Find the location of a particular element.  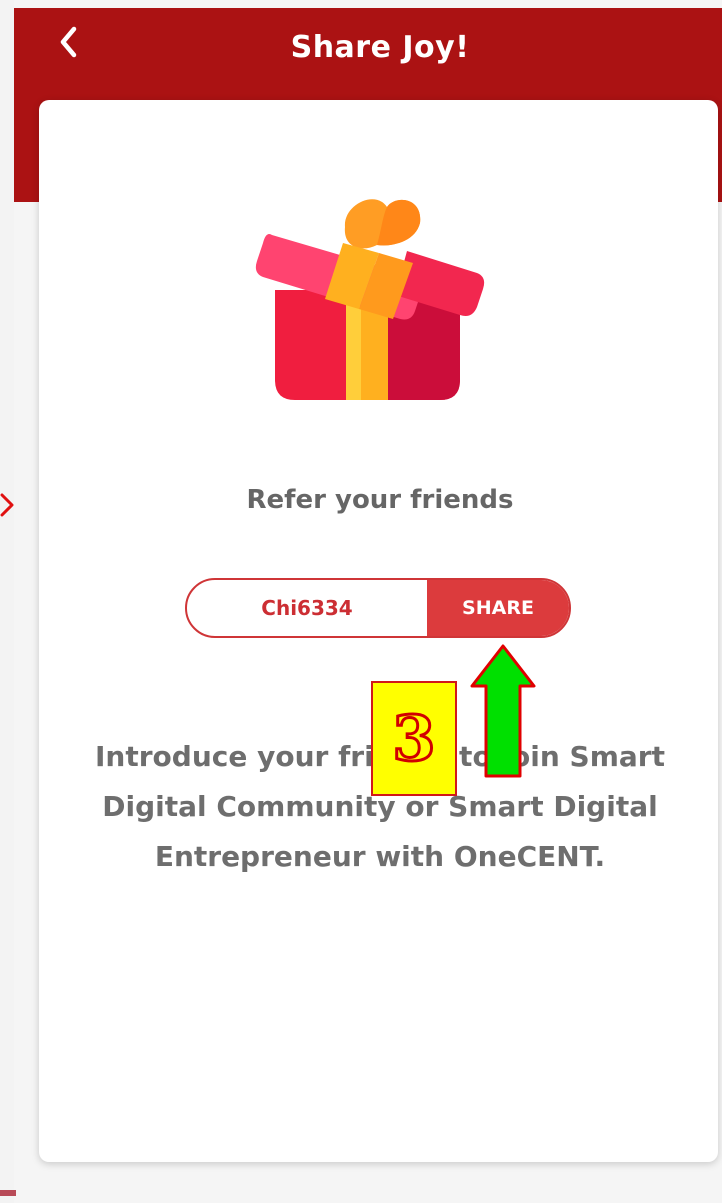

gift-box-icon is located at coordinates (370, 299).